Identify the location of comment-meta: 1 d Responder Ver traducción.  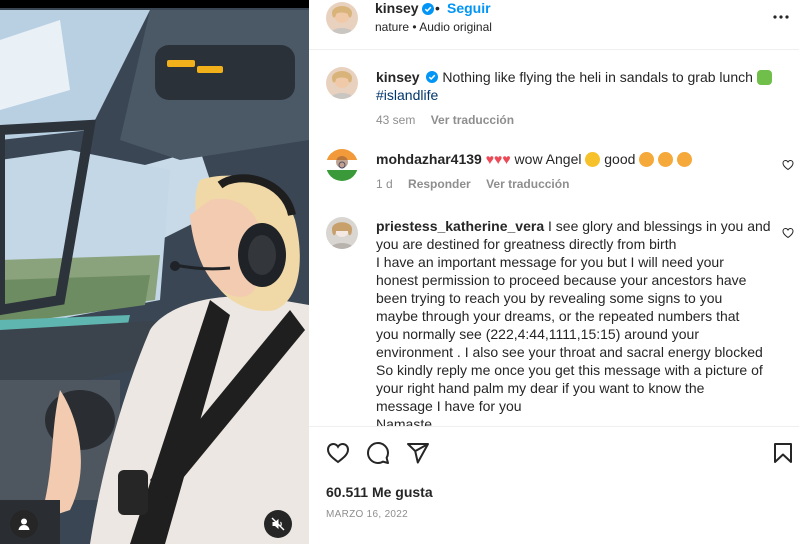
(478, 184).